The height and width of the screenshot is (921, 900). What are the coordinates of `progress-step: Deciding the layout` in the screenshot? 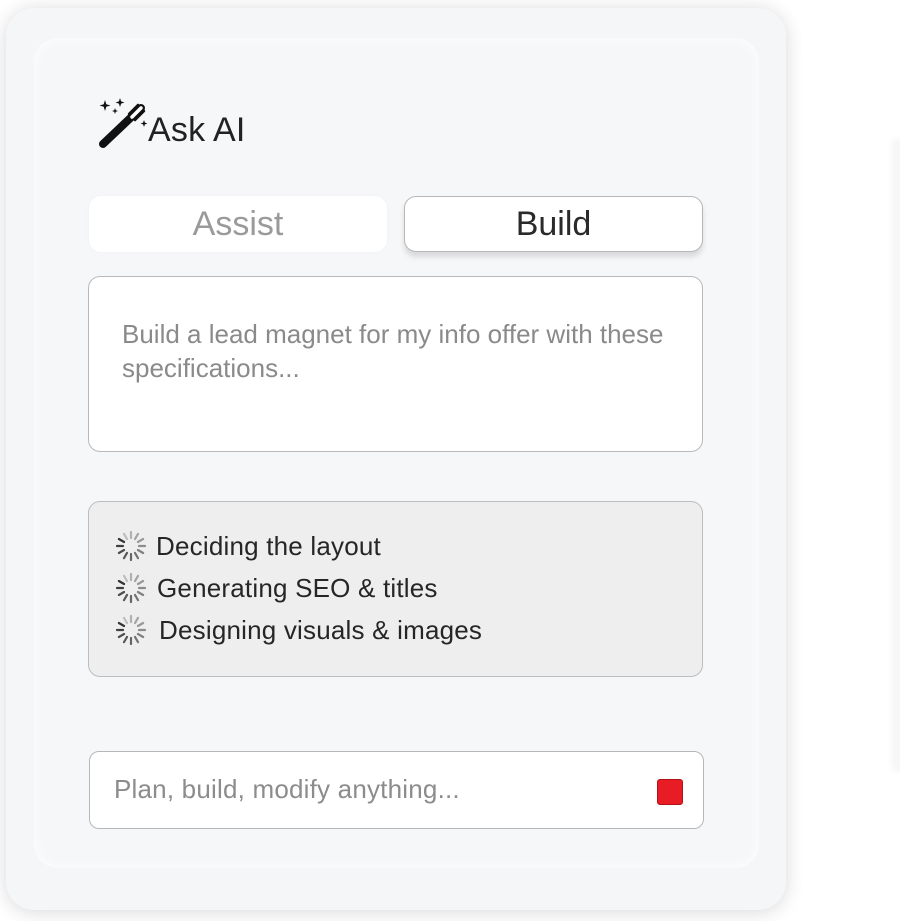 It's located at (248, 546).